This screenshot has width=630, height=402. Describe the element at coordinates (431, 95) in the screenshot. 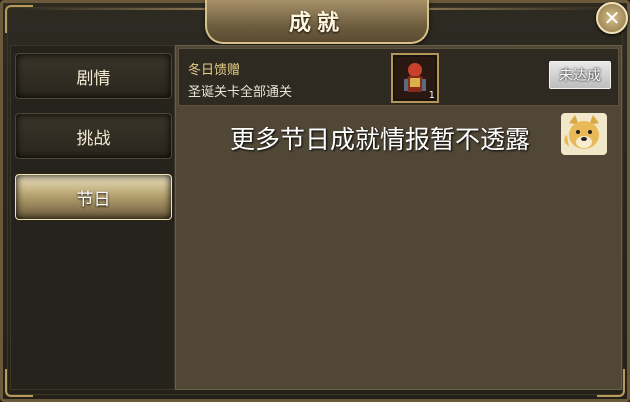

I see `reward-count: 1` at that location.